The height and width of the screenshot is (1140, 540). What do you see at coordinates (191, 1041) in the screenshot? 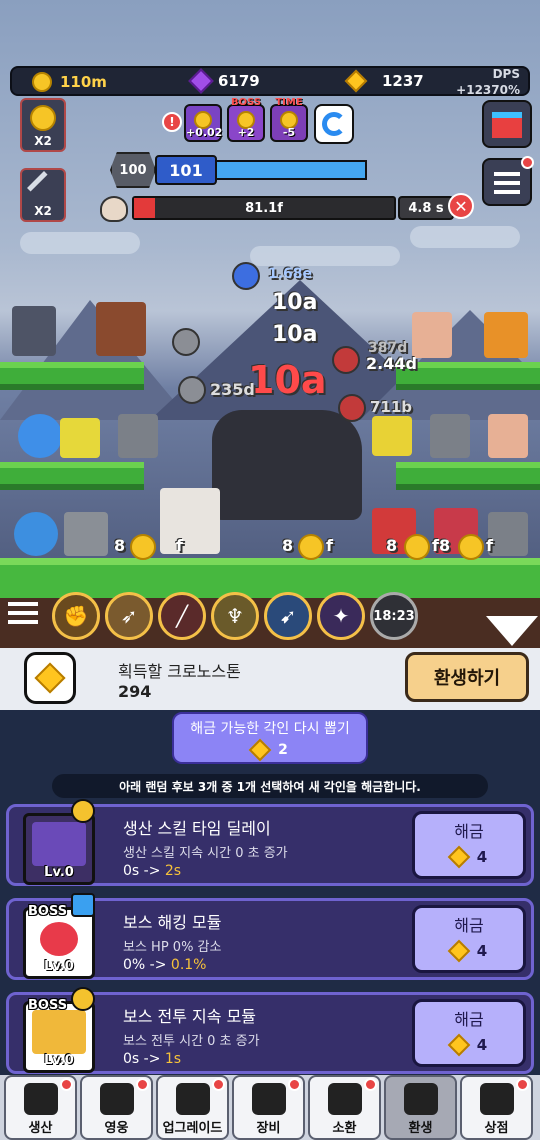
I see `engraving-desc: 보스 전투 시간 0 초 증가` at bounding box center [191, 1041].